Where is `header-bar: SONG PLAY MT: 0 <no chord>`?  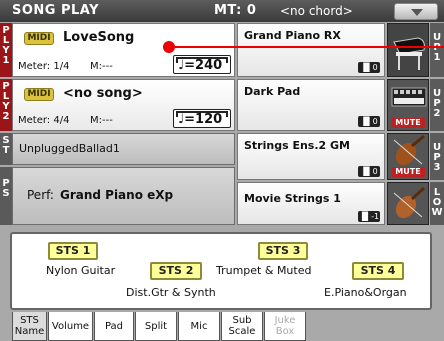 header-bar: SONG PLAY MT: 0 <no chord> is located at coordinates (222, 11).